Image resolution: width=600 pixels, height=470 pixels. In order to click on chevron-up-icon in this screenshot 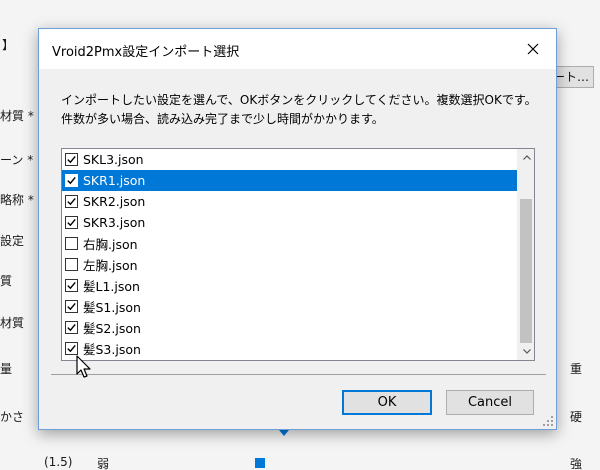, I will do `click(526, 157)`.